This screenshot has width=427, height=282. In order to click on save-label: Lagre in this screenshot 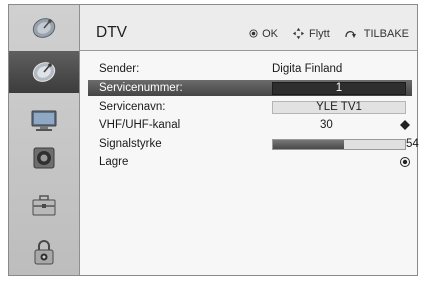, I will do `click(114, 162)`.